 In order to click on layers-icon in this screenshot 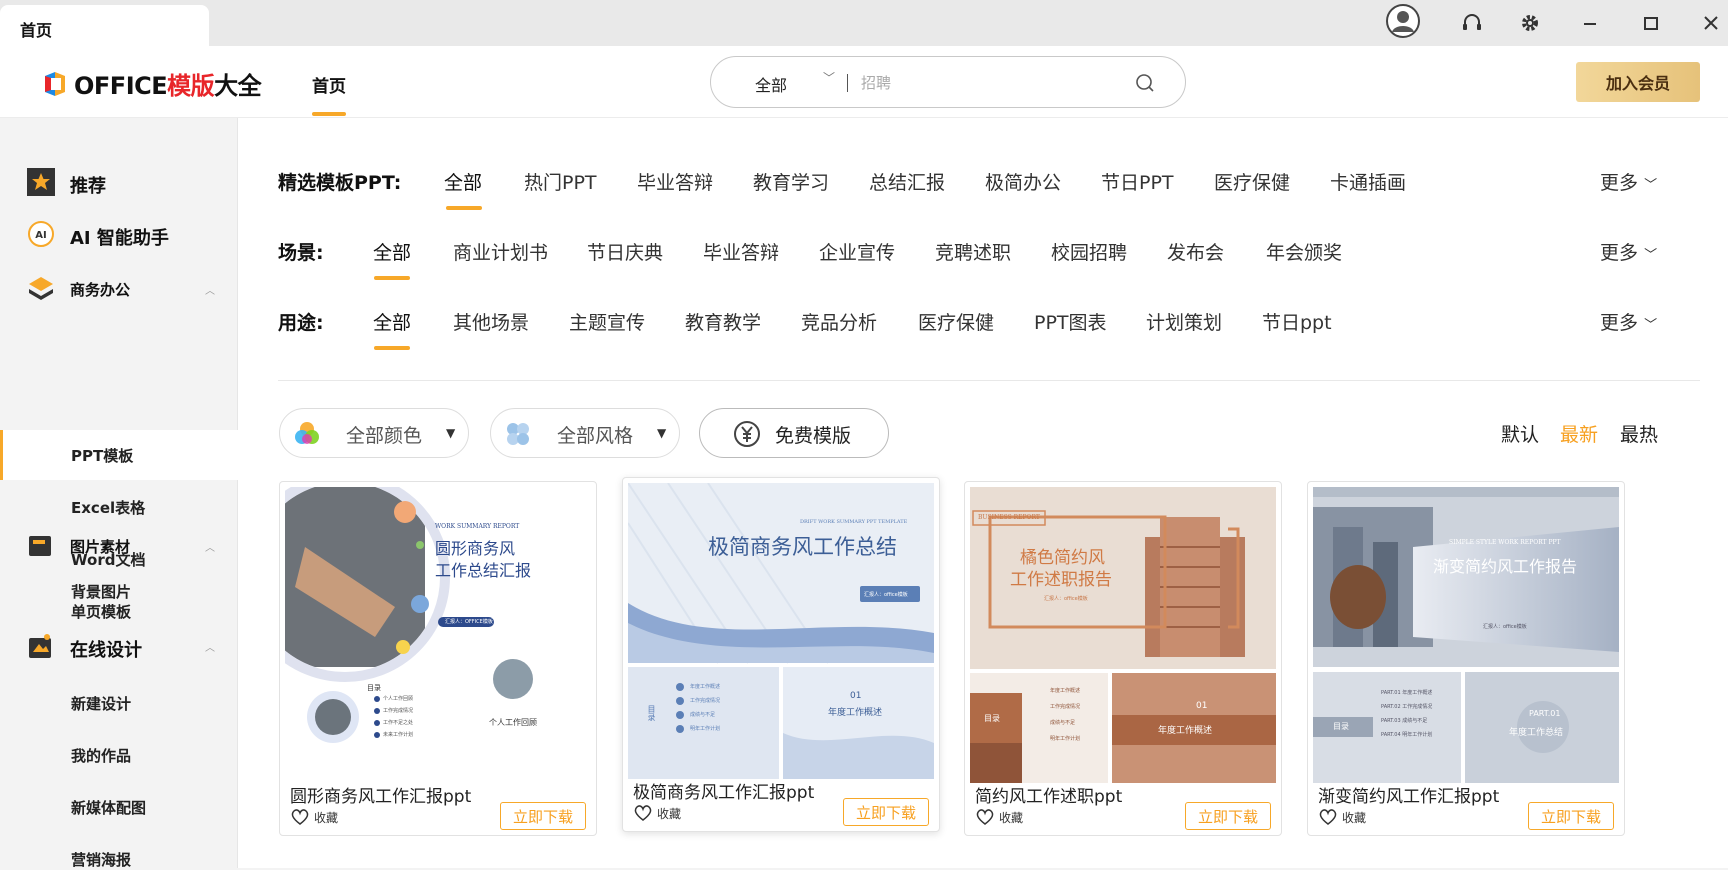, I will do `click(41, 288)`.